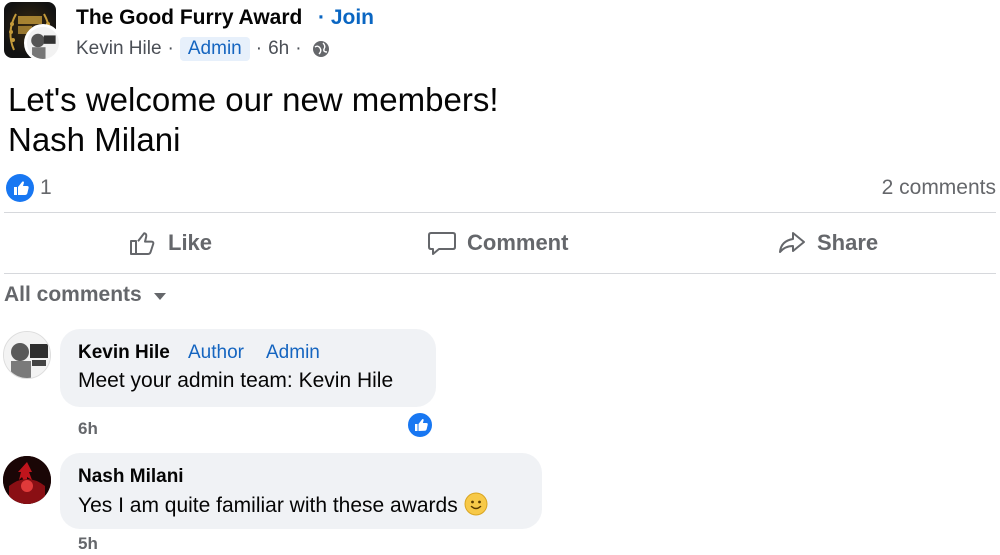 The height and width of the screenshot is (555, 1000). I want to click on comment-icon, so click(442, 243).